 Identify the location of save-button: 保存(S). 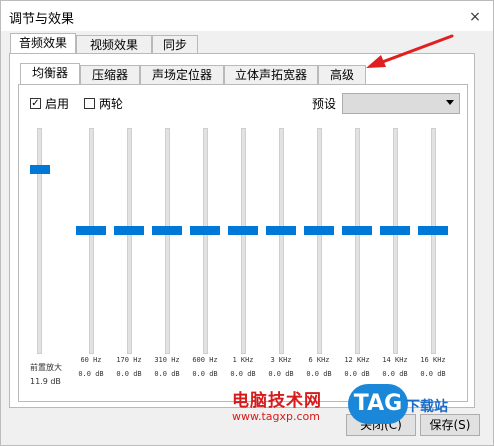
(450, 425).